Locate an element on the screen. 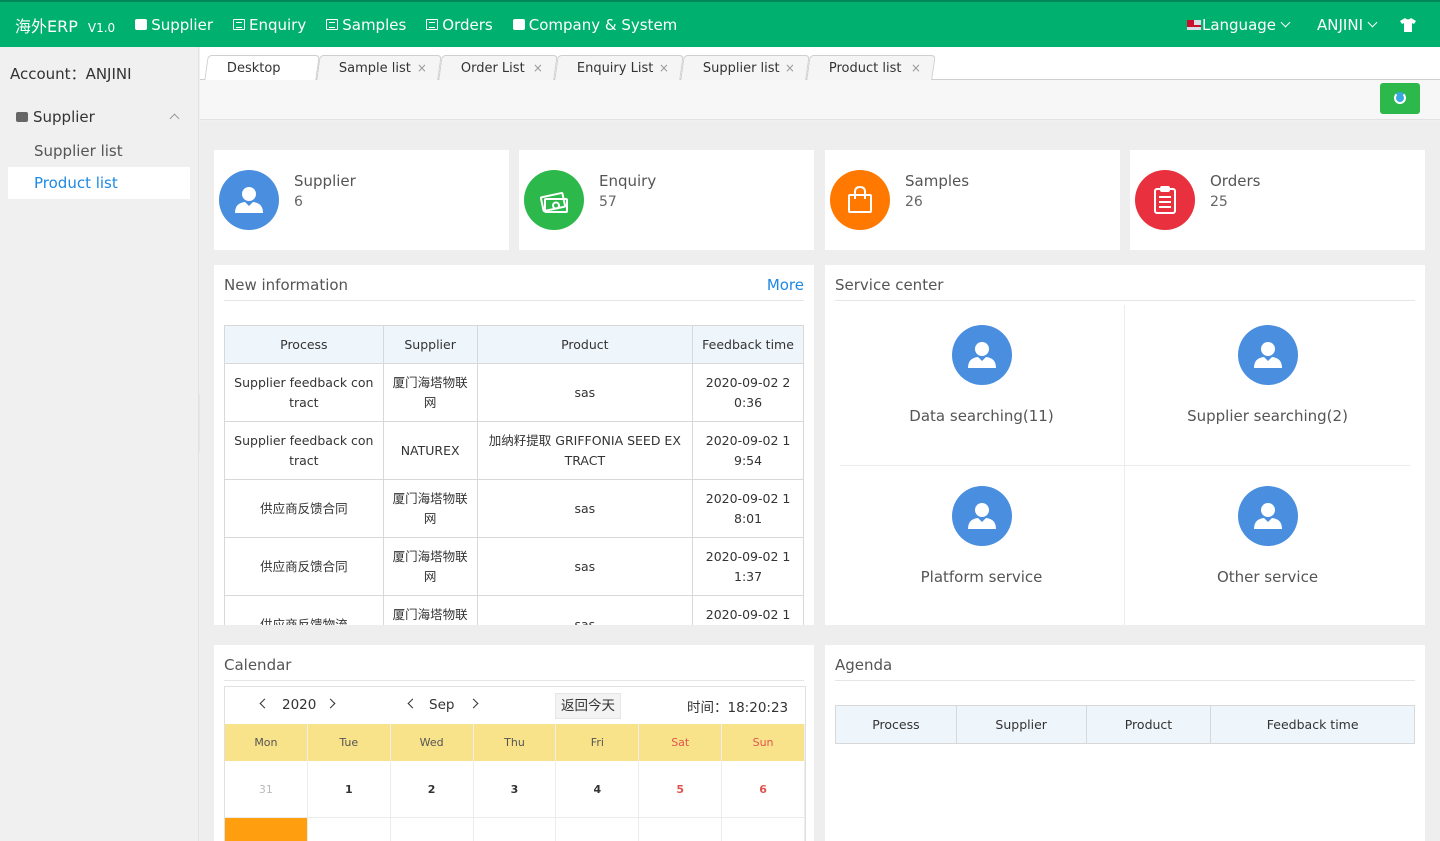 The width and height of the screenshot is (1440, 841). app-version: V1.0 is located at coordinates (101, 27).